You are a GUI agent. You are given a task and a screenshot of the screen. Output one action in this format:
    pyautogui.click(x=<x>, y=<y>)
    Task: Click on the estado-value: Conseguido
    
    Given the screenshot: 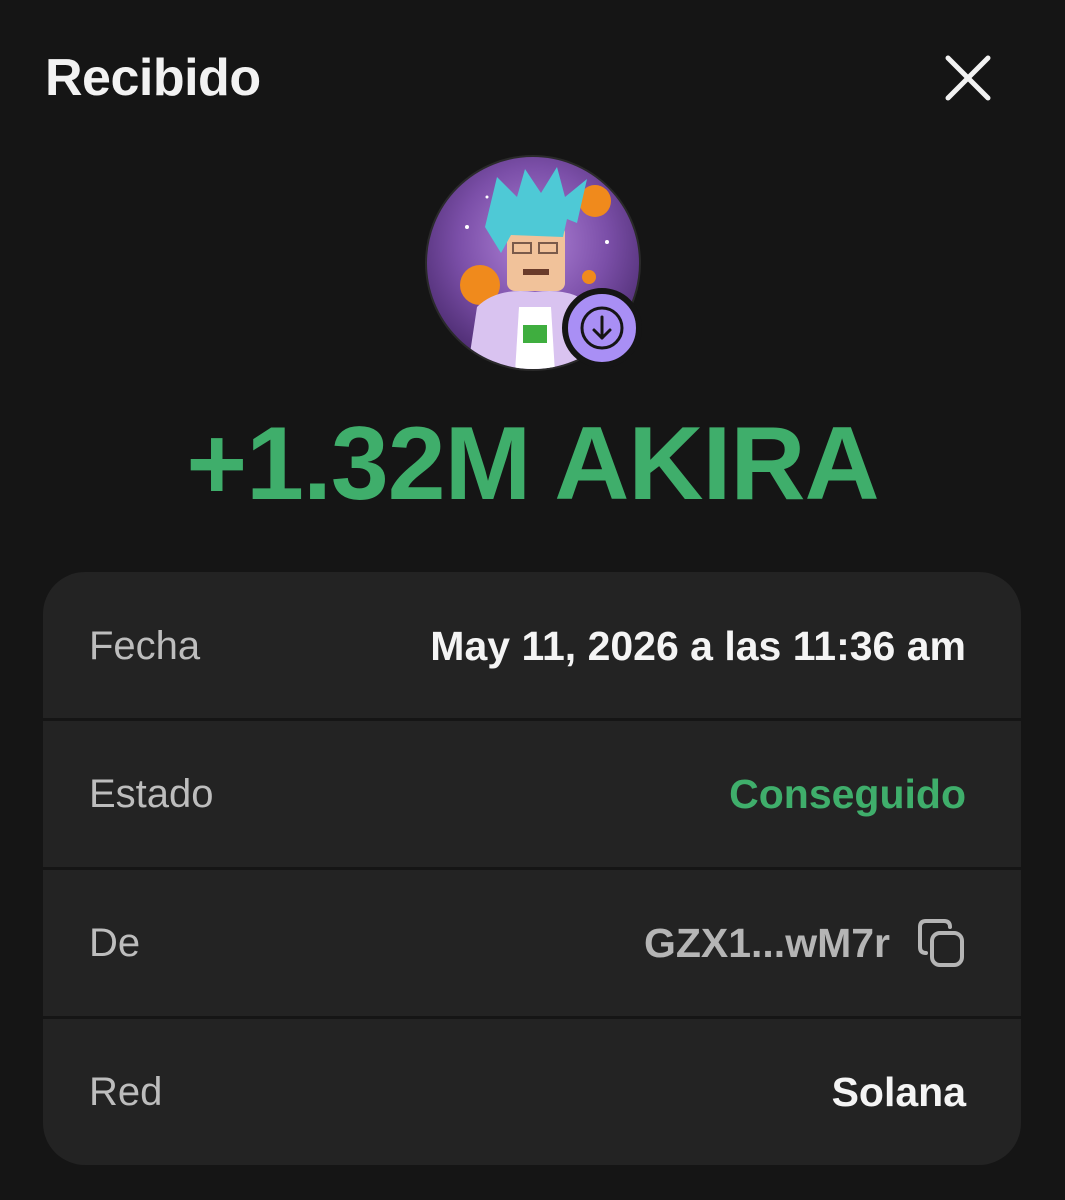 What is the action you would take?
    pyautogui.click(x=847, y=793)
    